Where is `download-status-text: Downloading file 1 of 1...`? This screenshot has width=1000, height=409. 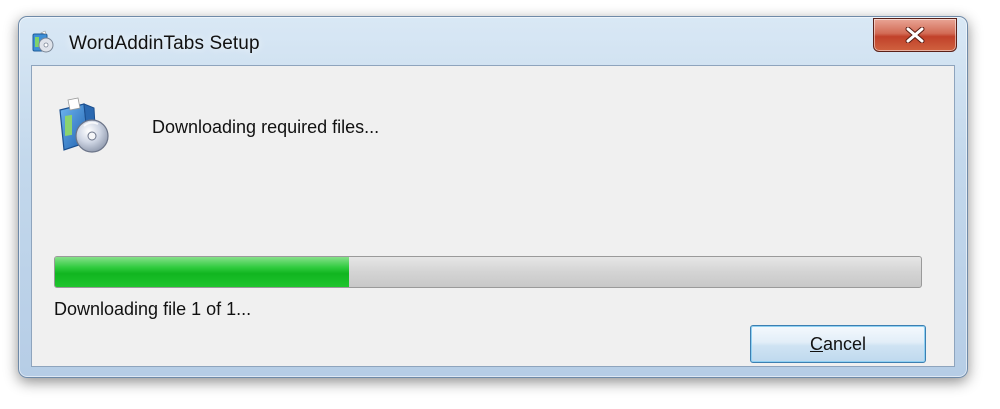
download-status-text: Downloading file 1 of 1... is located at coordinates (153, 309).